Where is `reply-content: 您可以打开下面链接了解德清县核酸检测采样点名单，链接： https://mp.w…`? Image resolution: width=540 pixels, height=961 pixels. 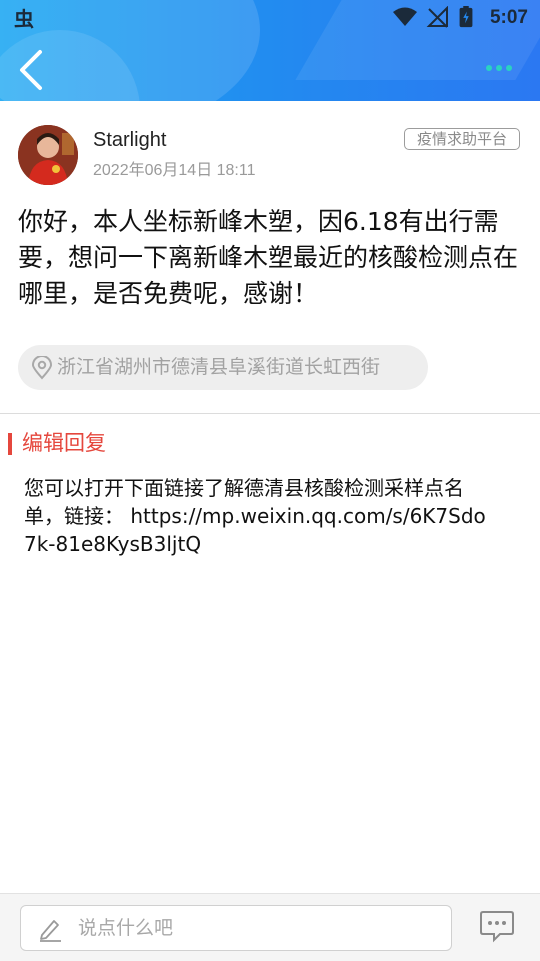
reply-content: 您可以打开下面链接了解德清县核酸检测采样点名单，链接： https://mp.w… is located at coordinates (255, 516).